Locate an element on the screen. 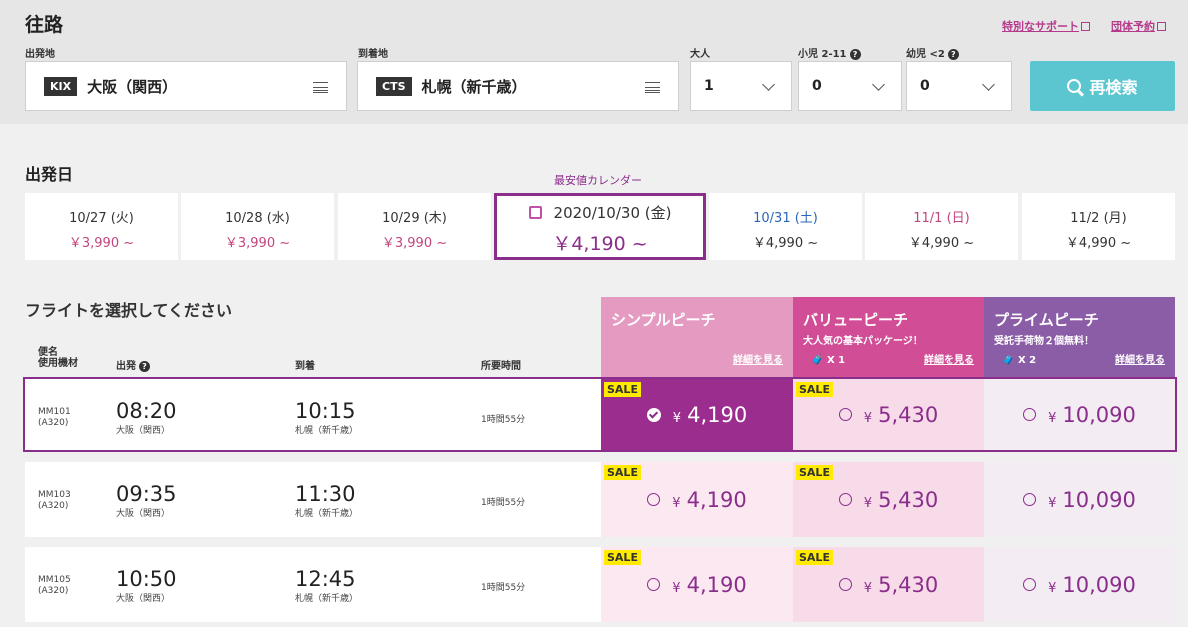 The image size is (1188, 627). col-flight-no: 便名 使用機材 is located at coordinates (58, 358).